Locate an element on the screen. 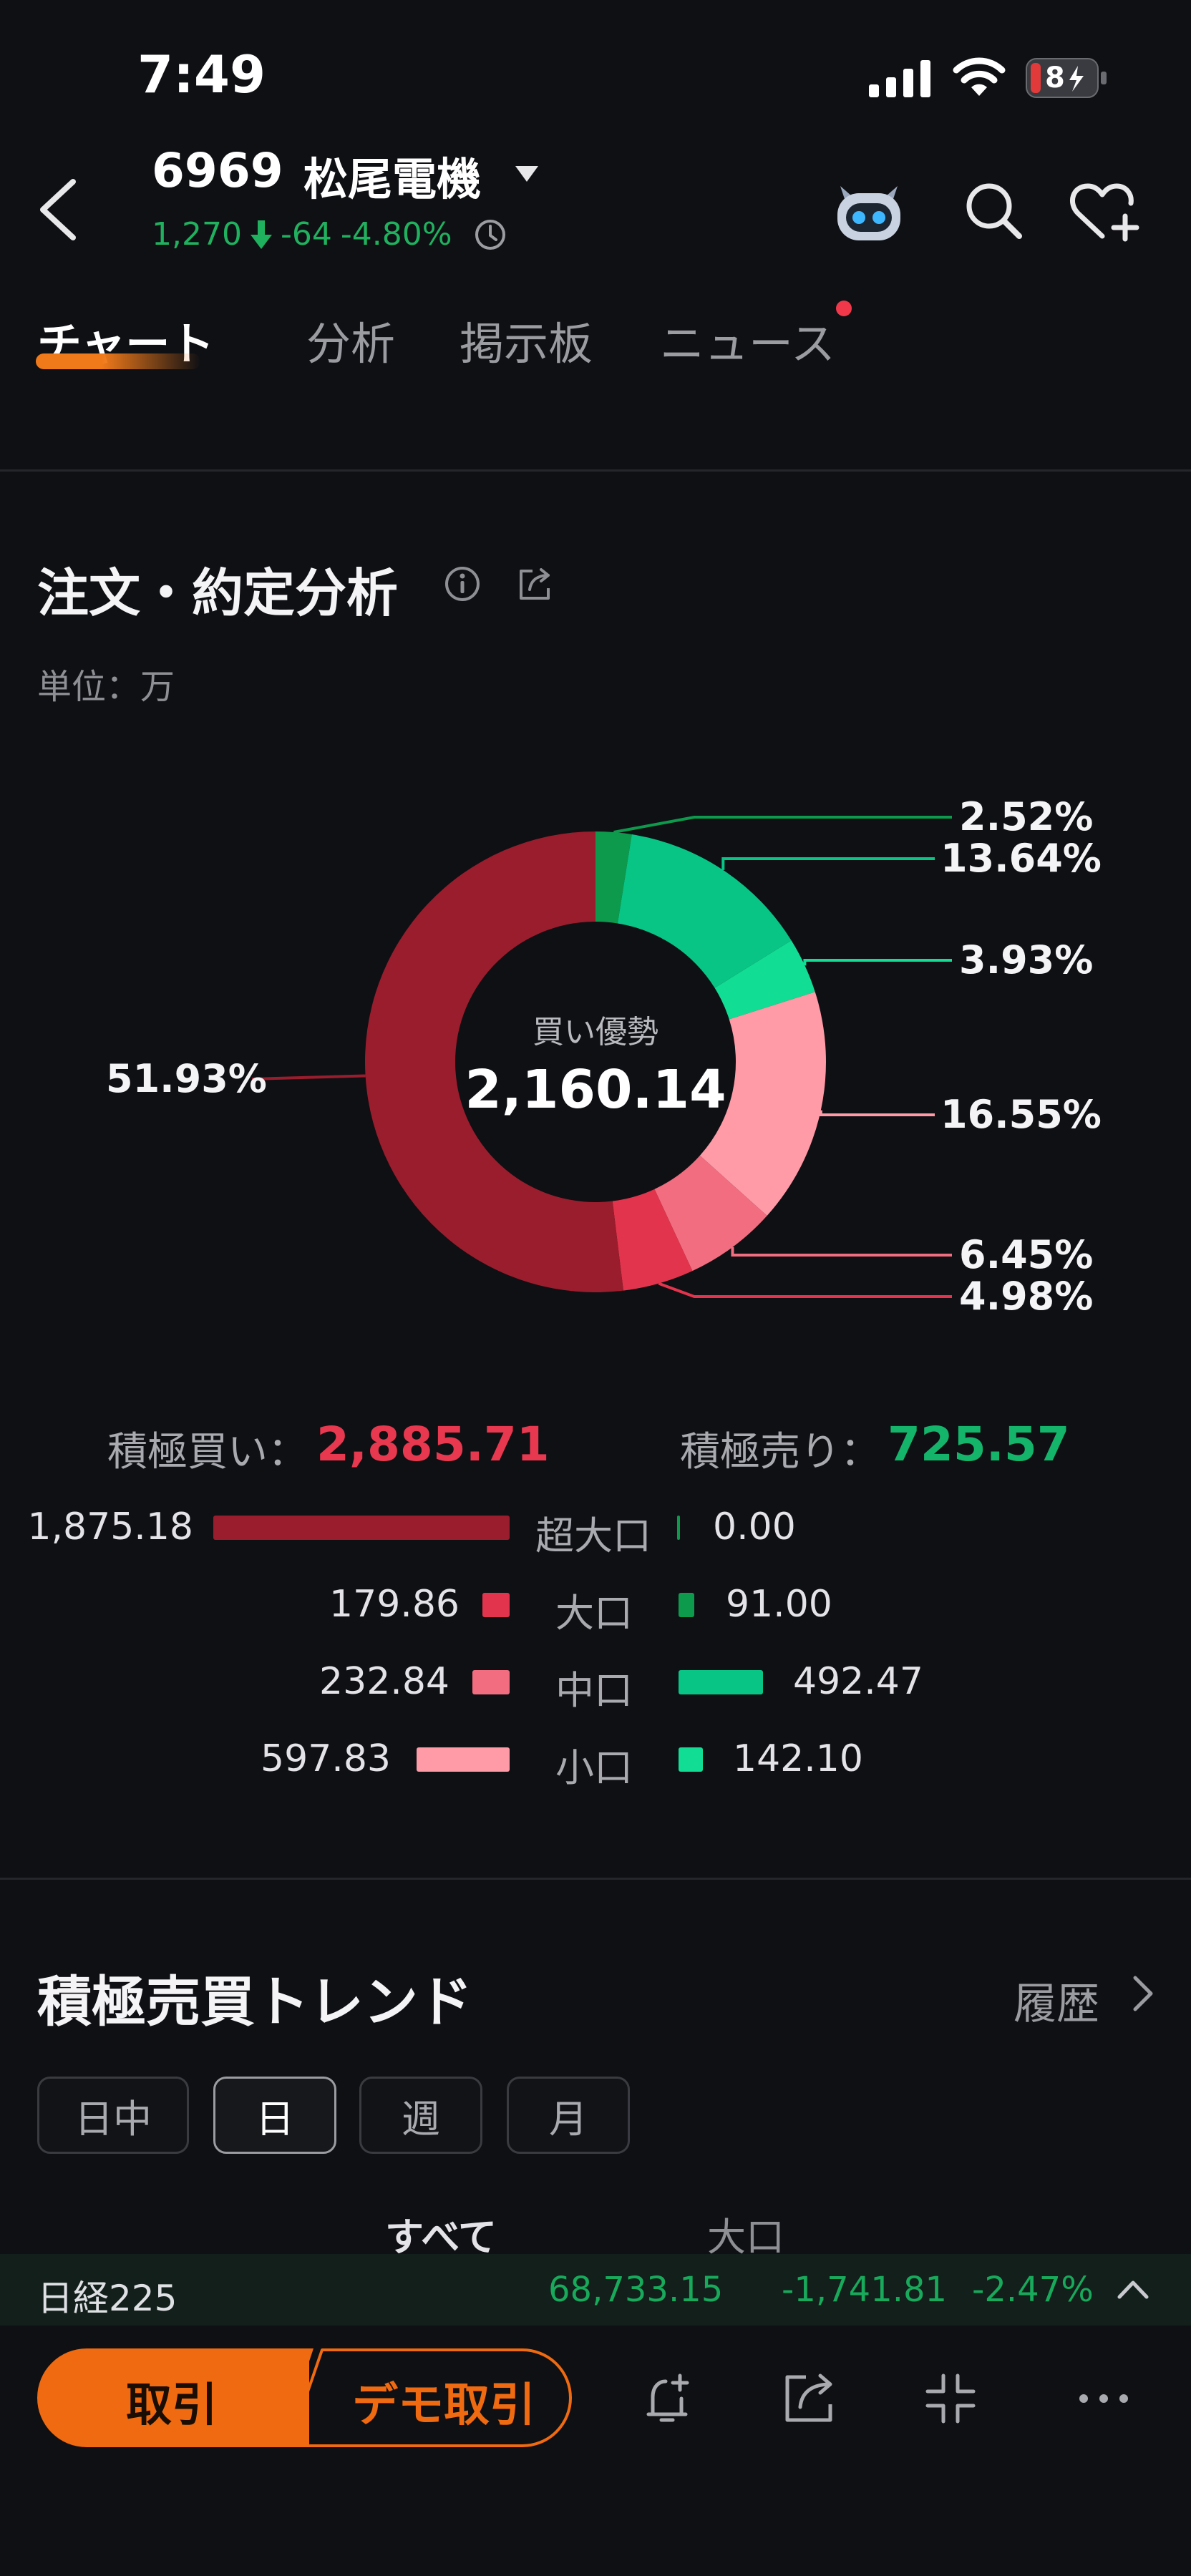 The image size is (1191, 2576). price-row: 1,270 -64 -4.80% is located at coordinates (329, 234).